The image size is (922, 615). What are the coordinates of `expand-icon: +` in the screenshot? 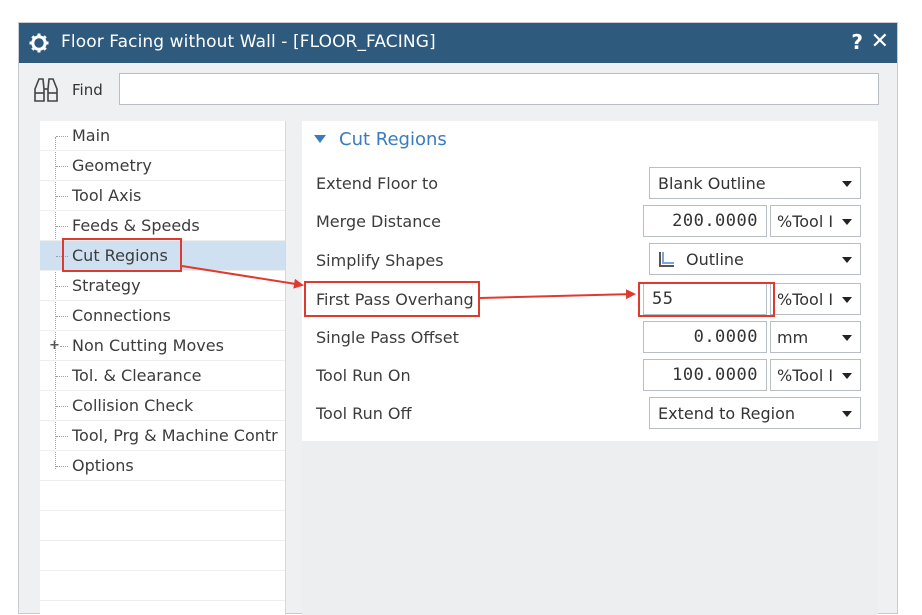 It's located at (54, 345).